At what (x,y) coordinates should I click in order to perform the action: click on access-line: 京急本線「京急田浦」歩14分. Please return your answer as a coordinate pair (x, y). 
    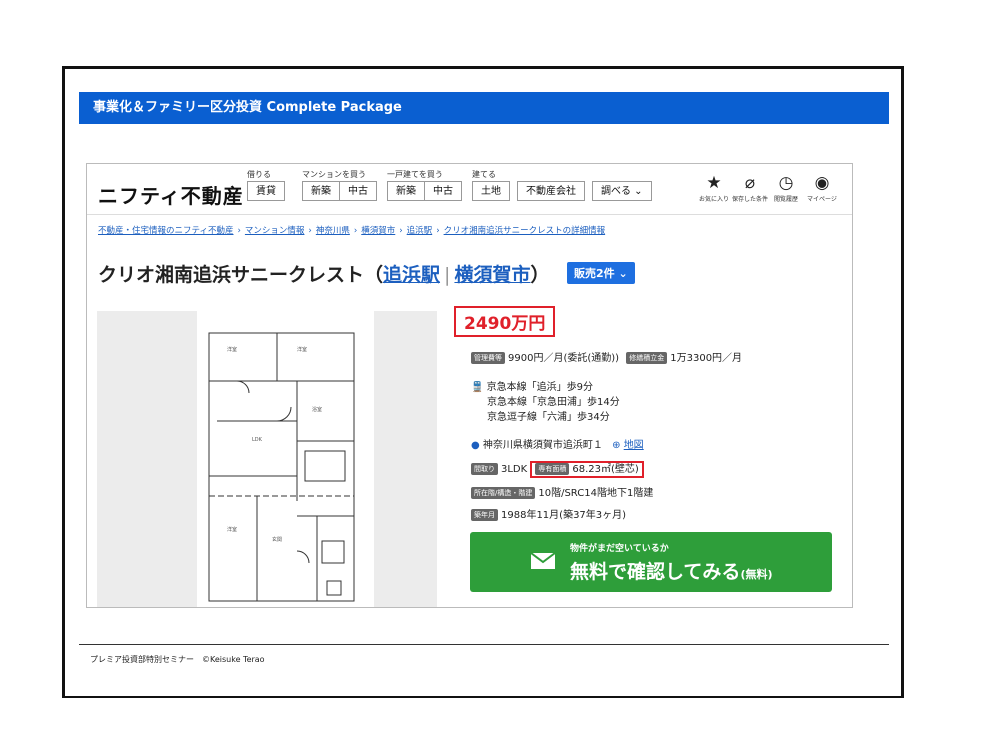
    Looking at the image, I should click on (553, 402).